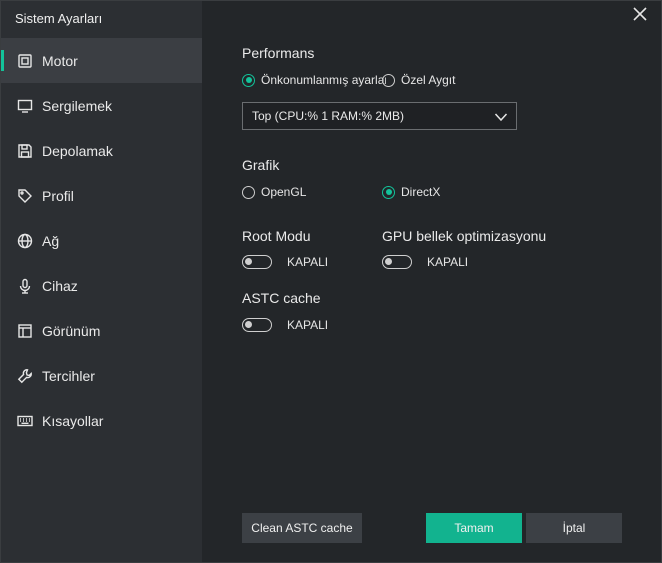 This screenshot has height=563, width=662. What do you see at coordinates (25, 331) in the screenshot?
I see `layout-icon` at bounding box center [25, 331].